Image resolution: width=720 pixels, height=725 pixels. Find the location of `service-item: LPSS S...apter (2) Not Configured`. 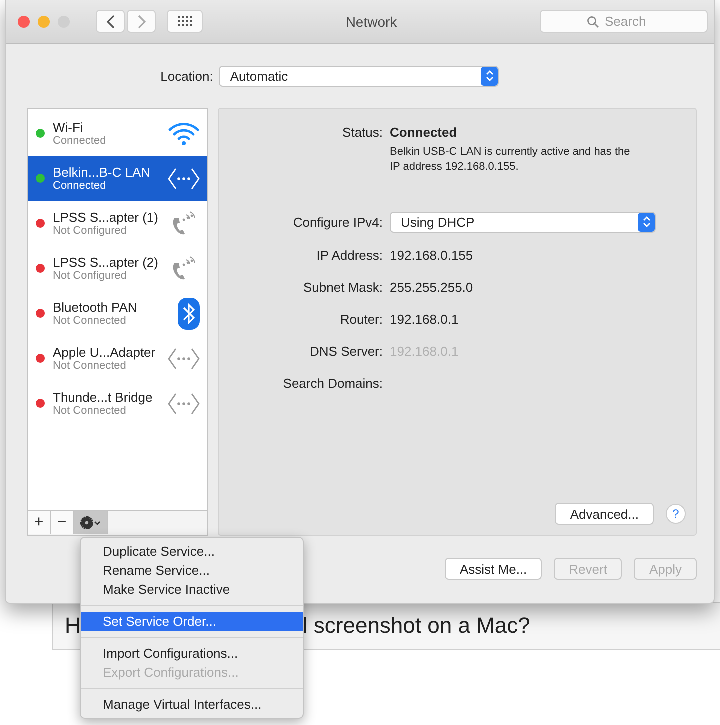

service-item: LPSS S...apter (2) Not Configured is located at coordinates (117, 268).